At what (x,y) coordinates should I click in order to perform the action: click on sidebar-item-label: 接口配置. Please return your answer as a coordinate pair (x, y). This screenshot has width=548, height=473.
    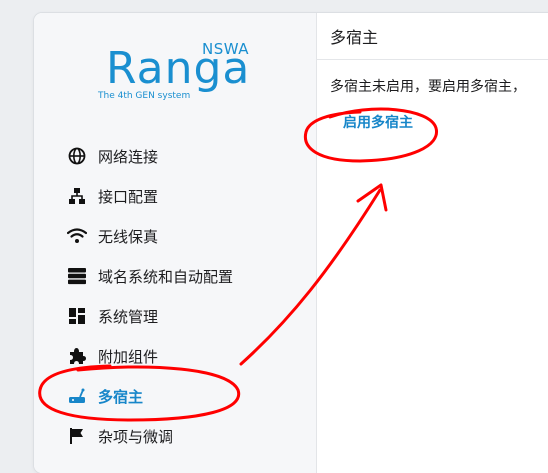
    Looking at the image, I should click on (128, 196).